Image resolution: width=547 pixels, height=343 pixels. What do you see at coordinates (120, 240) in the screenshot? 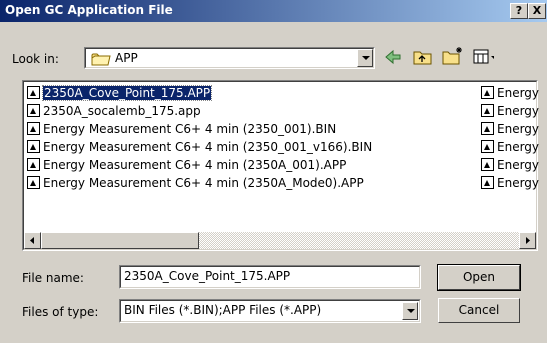
I see `scrollbar-thumb` at bounding box center [120, 240].